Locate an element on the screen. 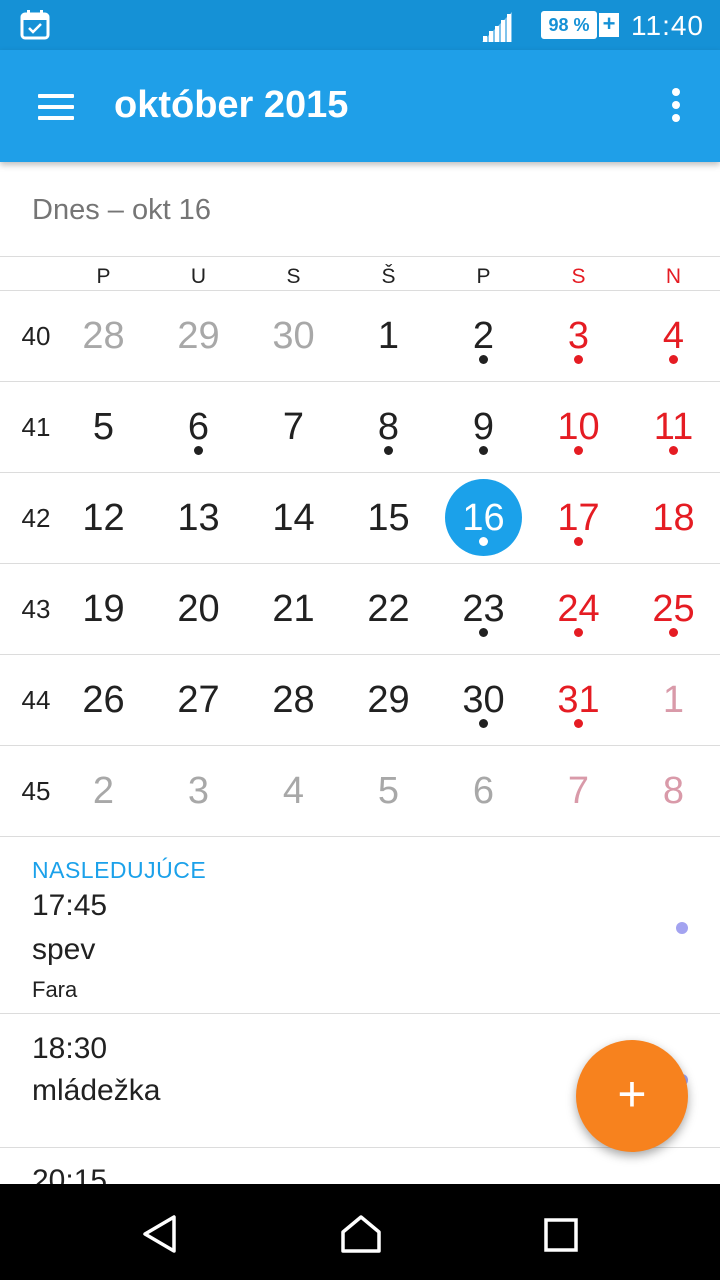 Image resolution: width=720 pixels, height=1280 pixels. signal-icon is located at coordinates (497, 27).